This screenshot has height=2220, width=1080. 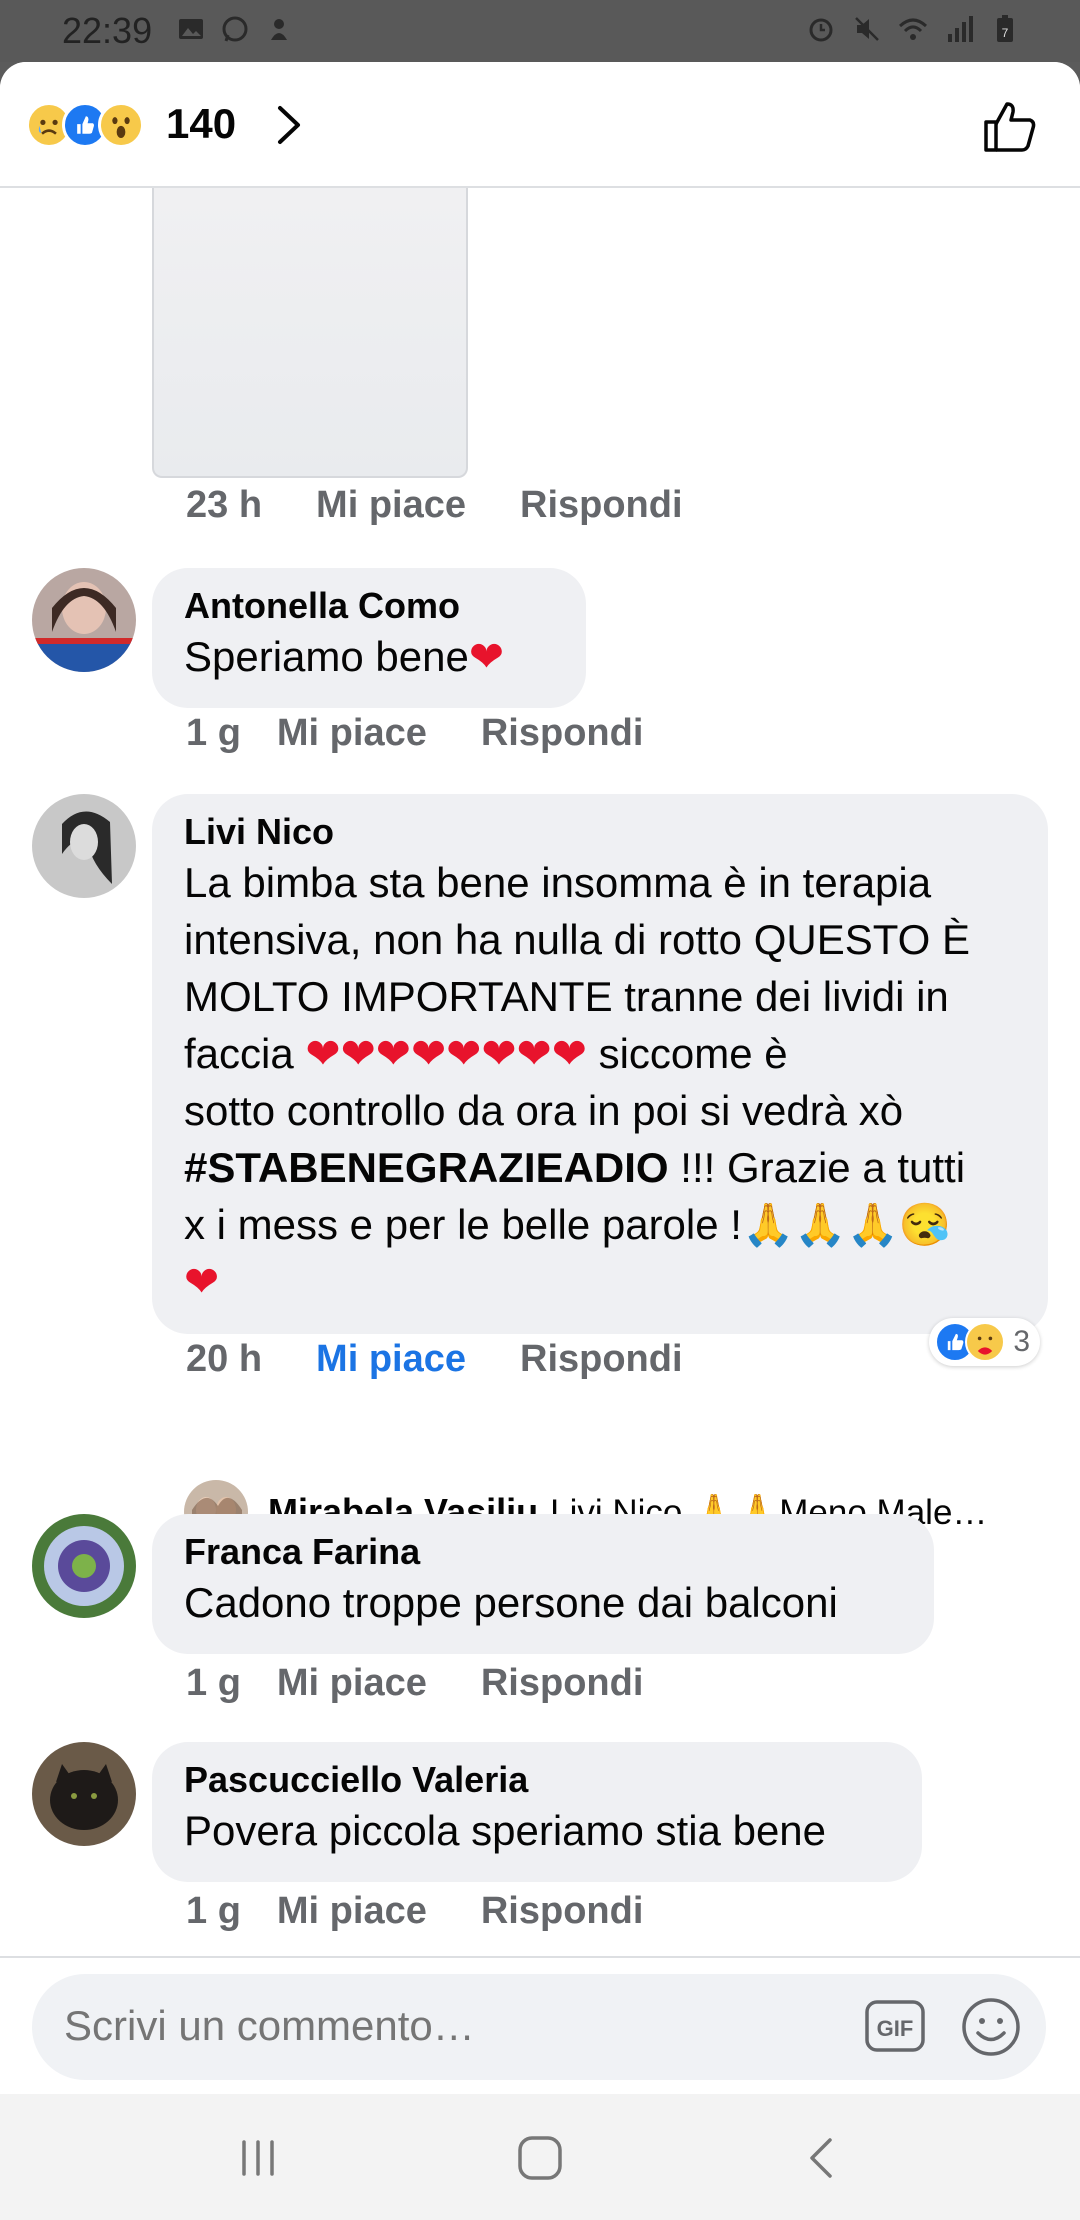 I want to click on home-icon, so click(x=540, y=2158).